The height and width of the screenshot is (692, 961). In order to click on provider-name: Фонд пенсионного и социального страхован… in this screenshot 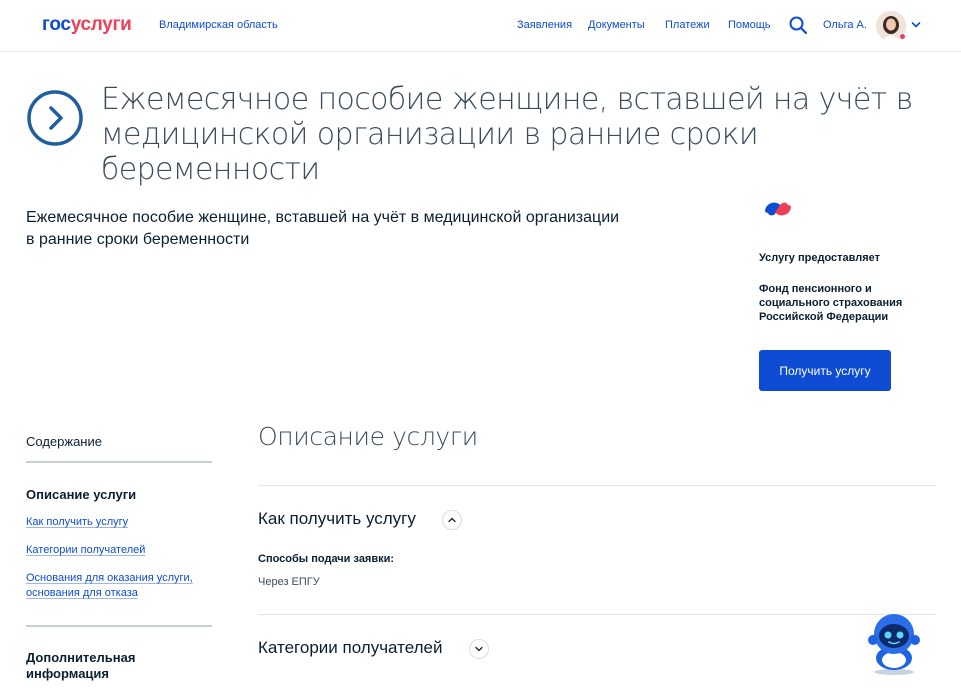, I will do `click(831, 303)`.